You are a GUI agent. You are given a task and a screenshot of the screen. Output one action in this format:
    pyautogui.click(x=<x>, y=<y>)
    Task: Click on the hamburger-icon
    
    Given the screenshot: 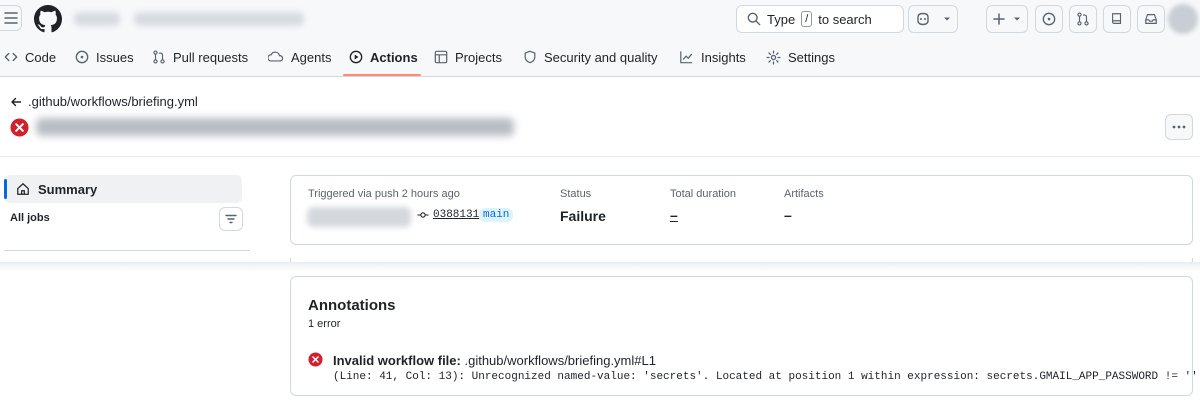 What is the action you would take?
    pyautogui.click(x=10, y=18)
    